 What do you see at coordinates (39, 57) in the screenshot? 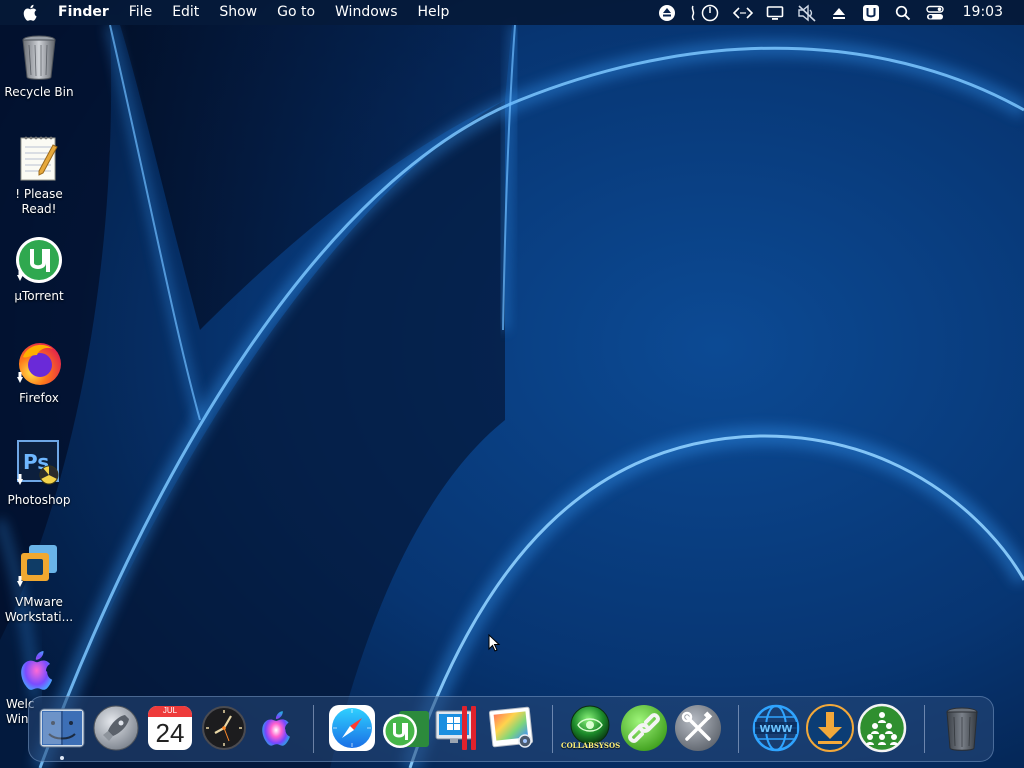
I see `recycle-bin-icon` at bounding box center [39, 57].